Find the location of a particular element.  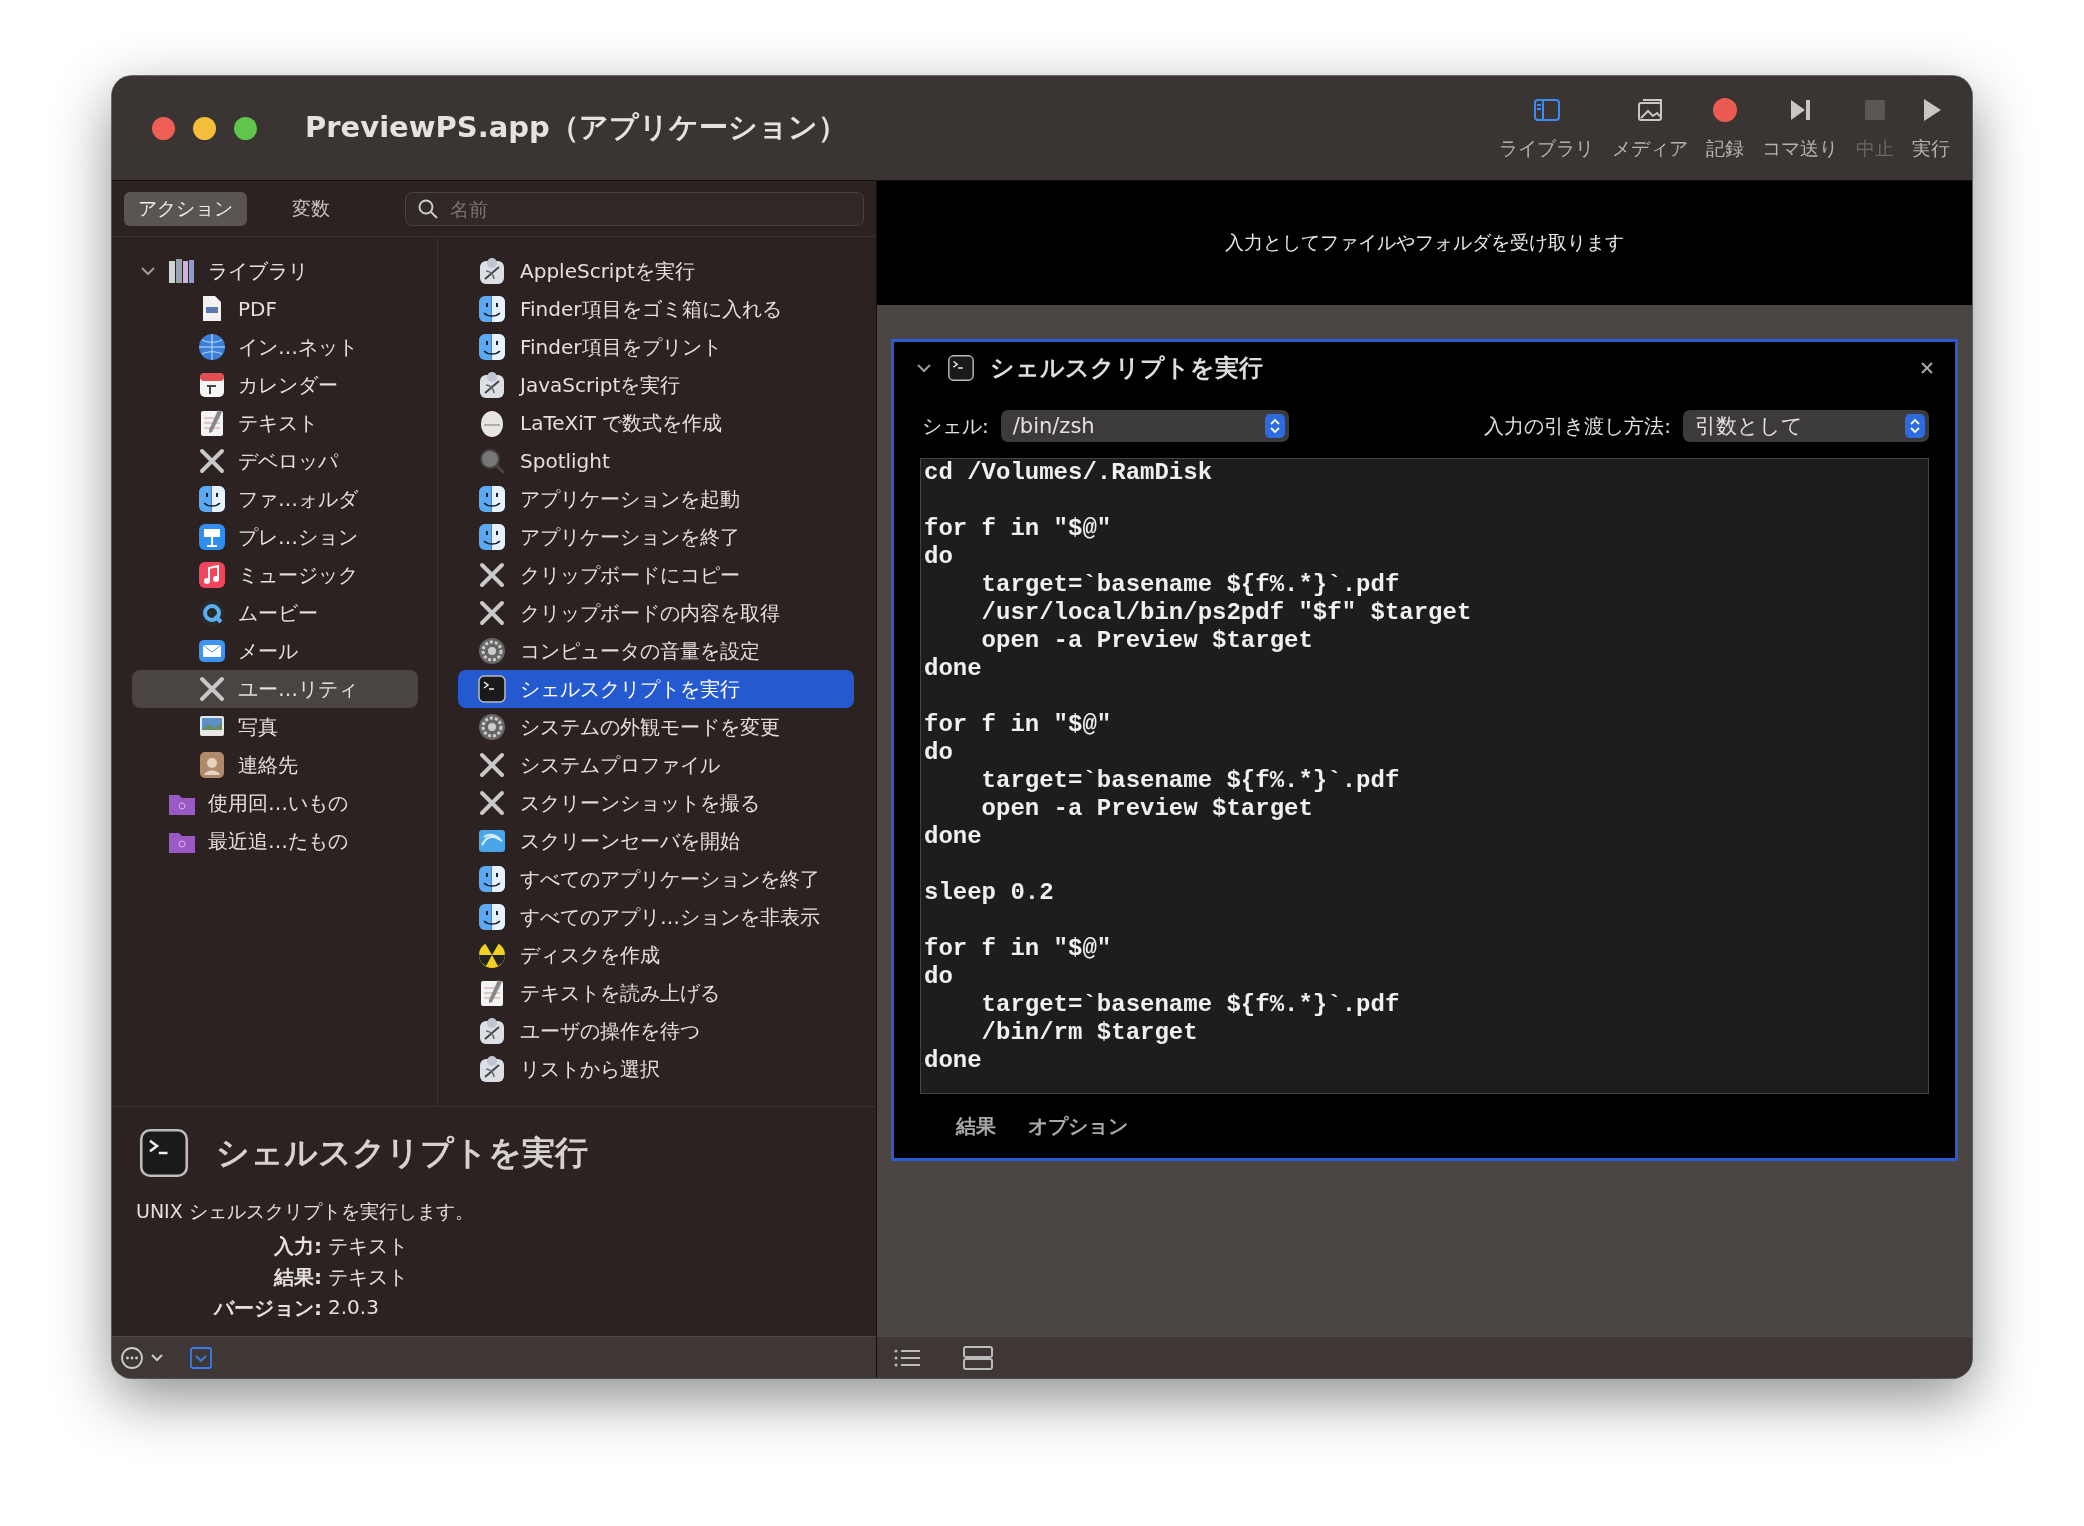

action-item: テキストを読み上げる is located at coordinates (656, 993).